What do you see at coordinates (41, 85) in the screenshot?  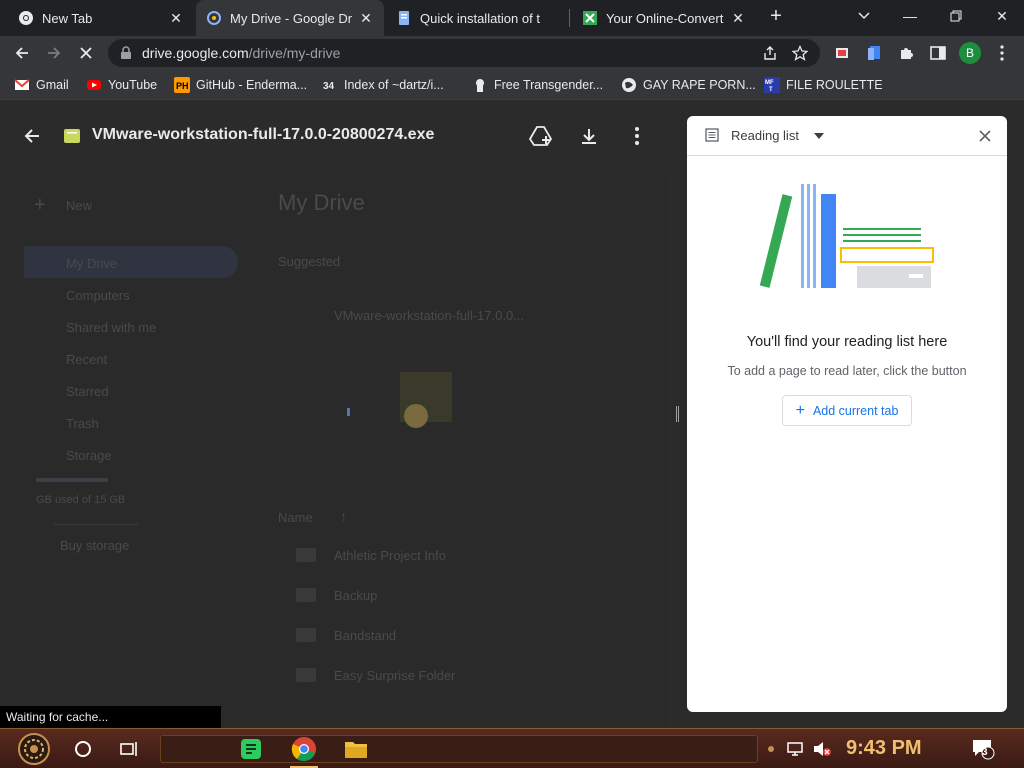 I see `bookmark-gmail: Gmail` at bounding box center [41, 85].